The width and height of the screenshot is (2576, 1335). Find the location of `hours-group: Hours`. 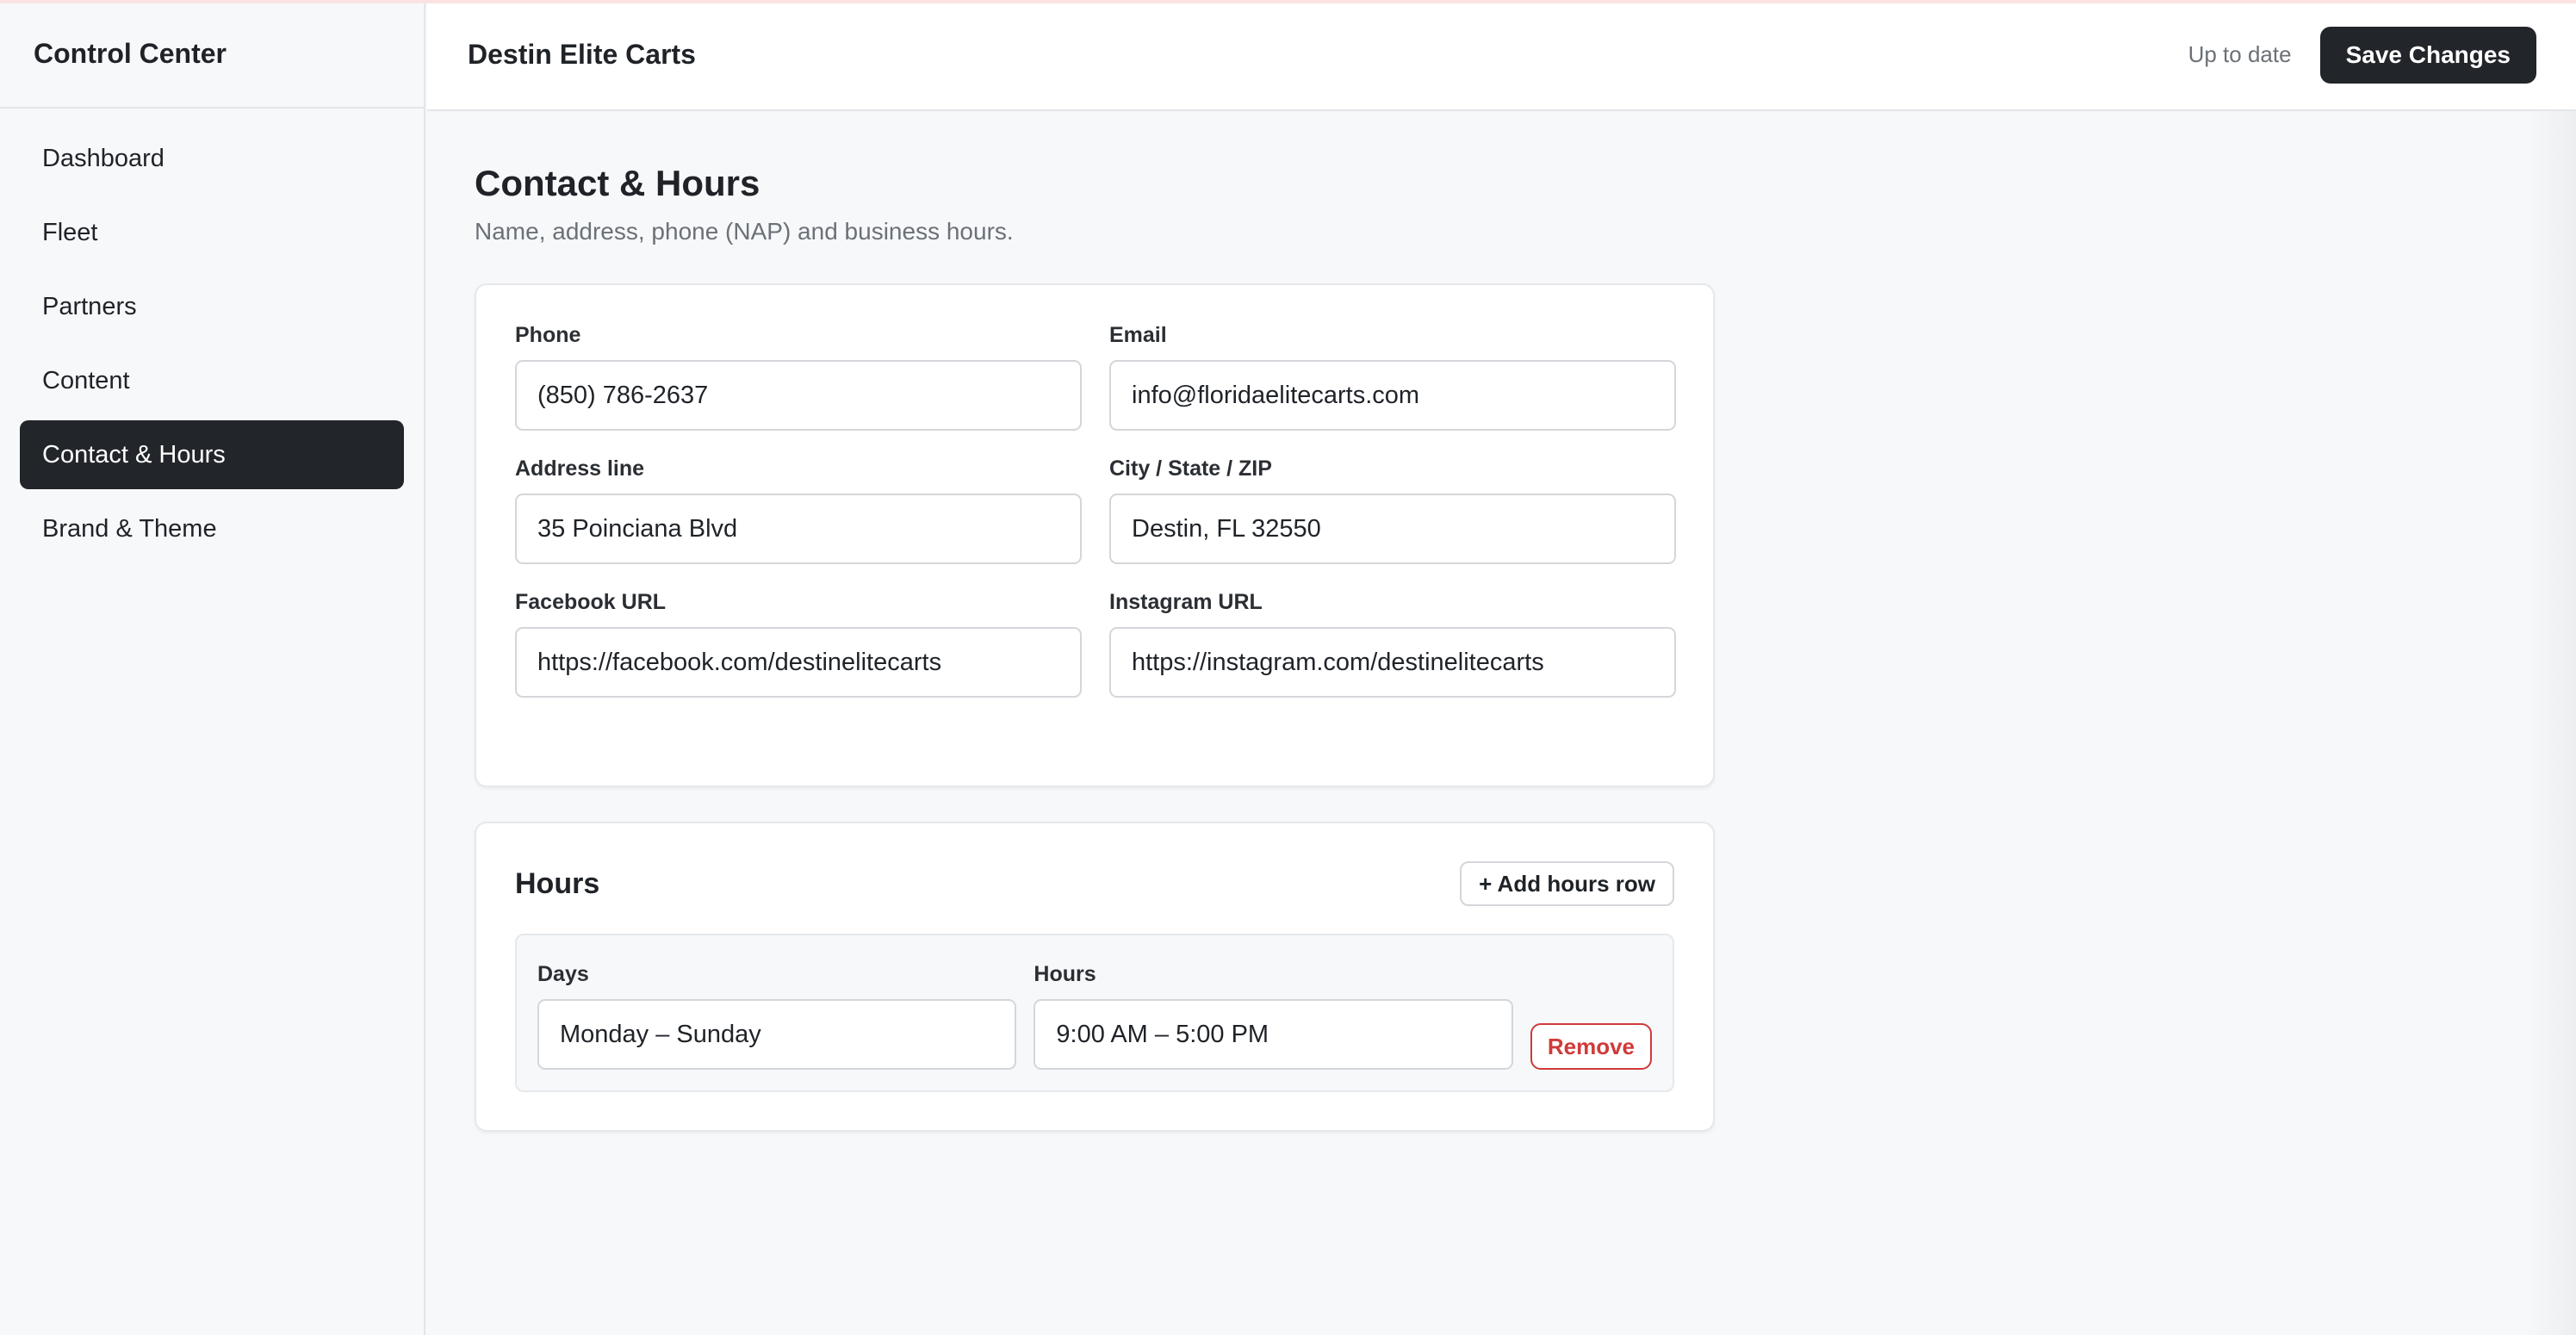

hours-group: Hours is located at coordinates (1273, 1016).